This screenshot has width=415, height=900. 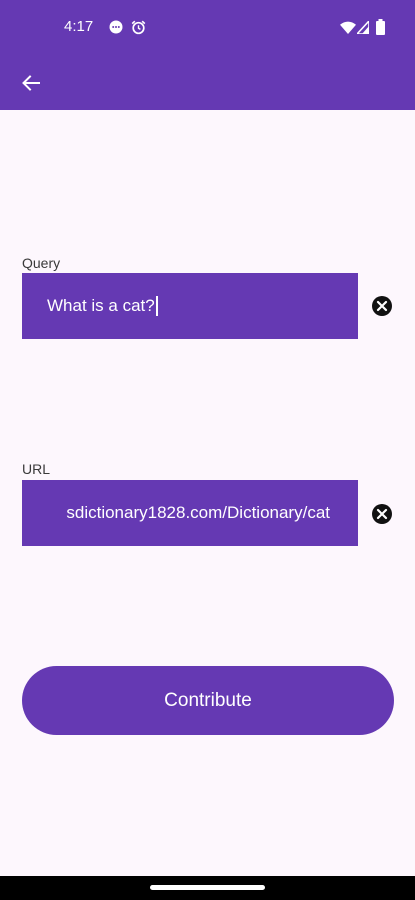 I want to click on url-input: sdictionary1828.com/Dictionary/cat, so click(x=190, y=513).